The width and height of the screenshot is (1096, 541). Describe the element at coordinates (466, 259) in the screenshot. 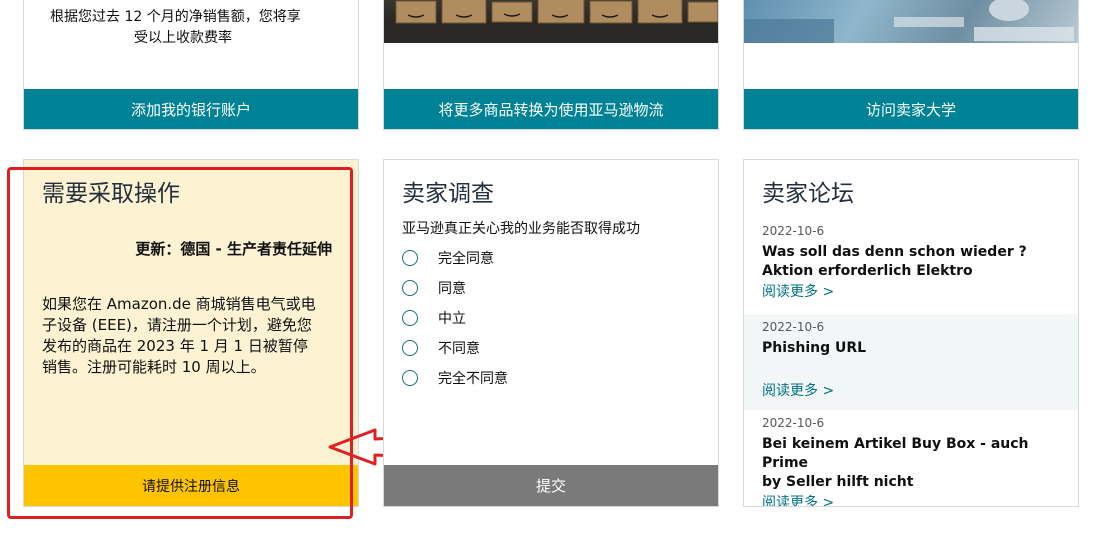

I see `survey-option-label: 完全同意` at that location.